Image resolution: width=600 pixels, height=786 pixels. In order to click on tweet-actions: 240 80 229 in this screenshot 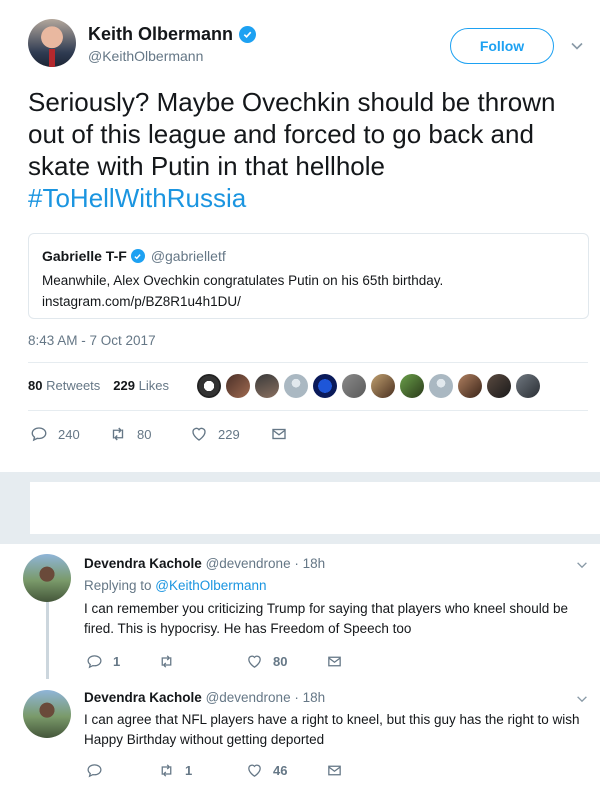, I will do `click(159, 434)`.